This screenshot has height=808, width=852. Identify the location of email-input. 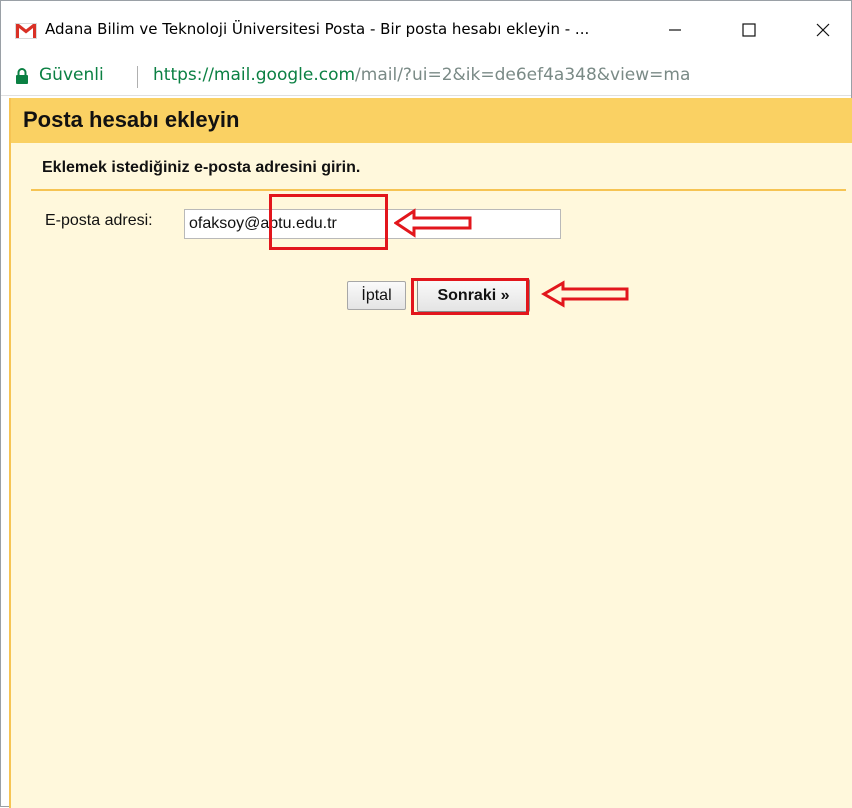
(372, 224).